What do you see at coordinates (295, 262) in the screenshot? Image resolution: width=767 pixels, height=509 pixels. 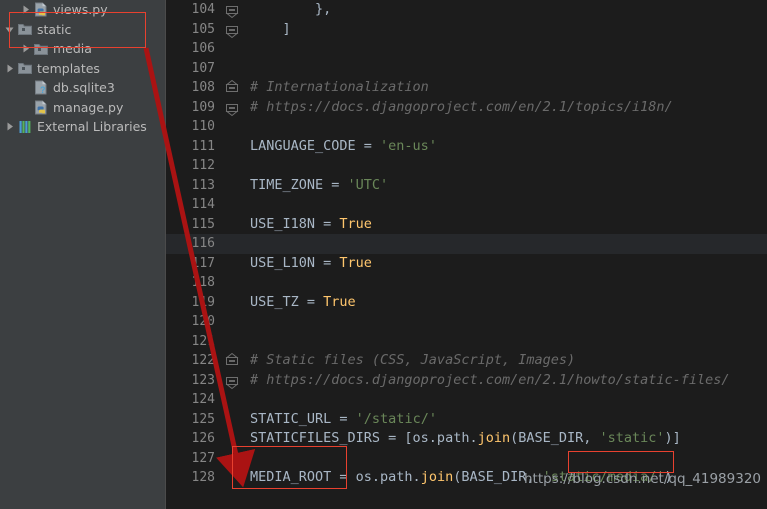 I see `code-token: USE_L10N =` at bounding box center [295, 262].